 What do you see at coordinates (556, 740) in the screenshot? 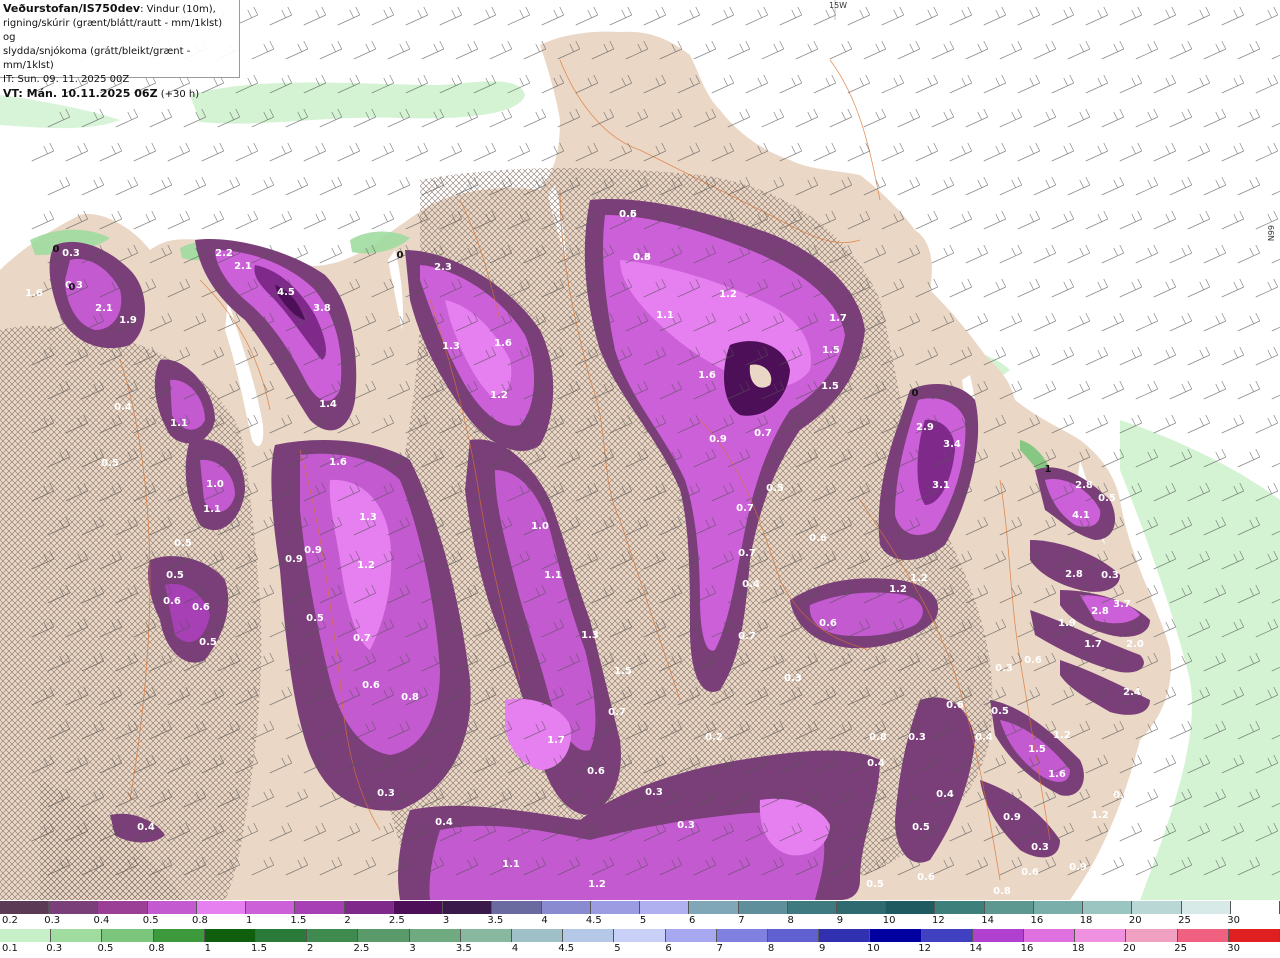
I see `precip-value-label: 1.7` at bounding box center [556, 740].